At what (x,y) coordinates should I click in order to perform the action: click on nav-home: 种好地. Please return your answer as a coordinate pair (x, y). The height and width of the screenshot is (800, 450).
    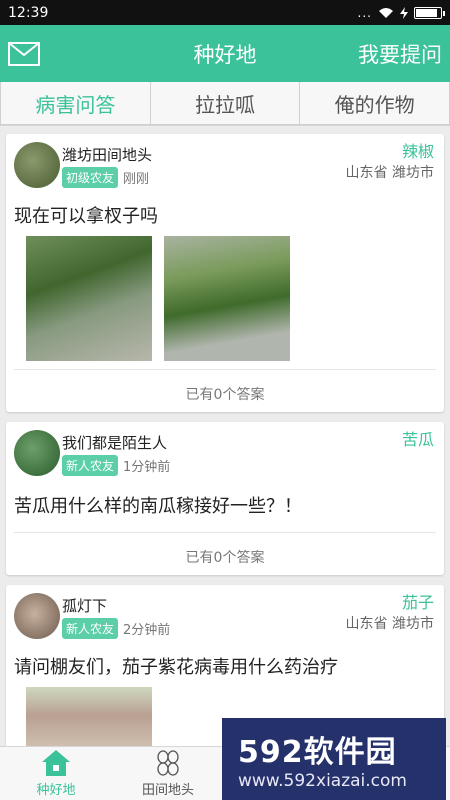
    Looking at the image, I should click on (56, 773).